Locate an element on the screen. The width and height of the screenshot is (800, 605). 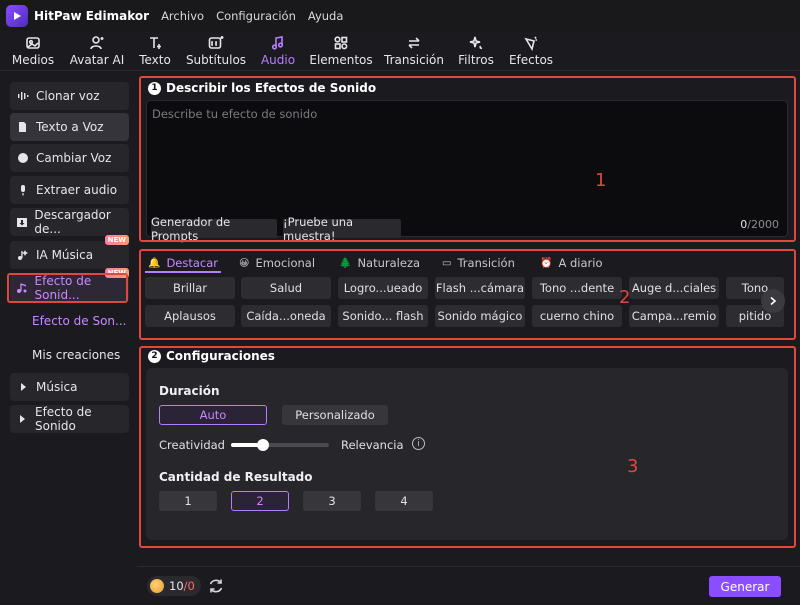
highlight-box-sidebar is located at coordinates (67, 288).